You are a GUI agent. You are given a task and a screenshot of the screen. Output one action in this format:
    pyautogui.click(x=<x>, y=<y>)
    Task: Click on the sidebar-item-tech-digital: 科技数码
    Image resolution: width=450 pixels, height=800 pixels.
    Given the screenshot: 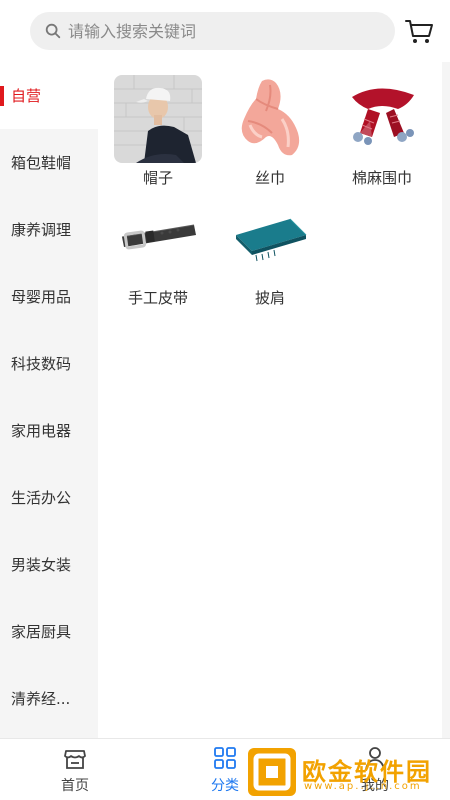 What is the action you would take?
    pyautogui.click(x=49, y=363)
    